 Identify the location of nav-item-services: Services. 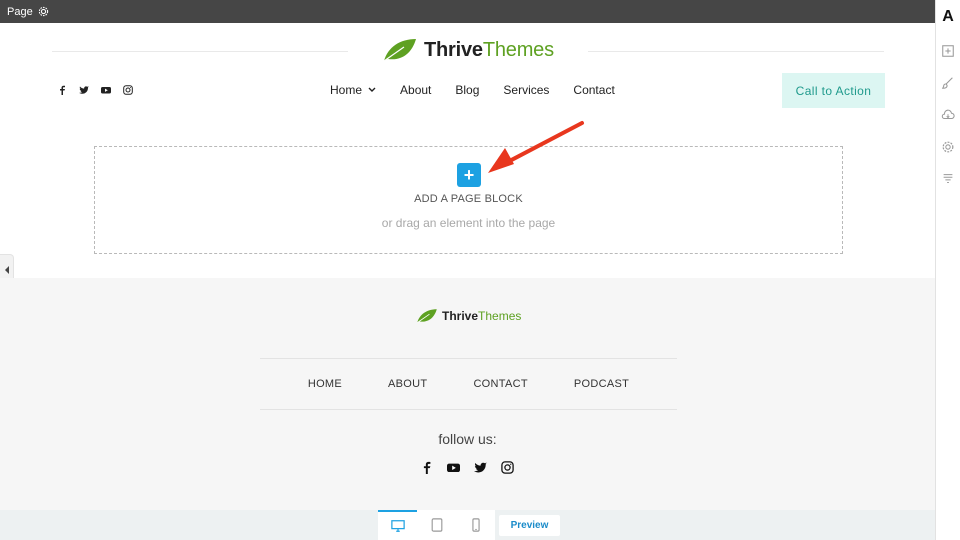
(526, 90).